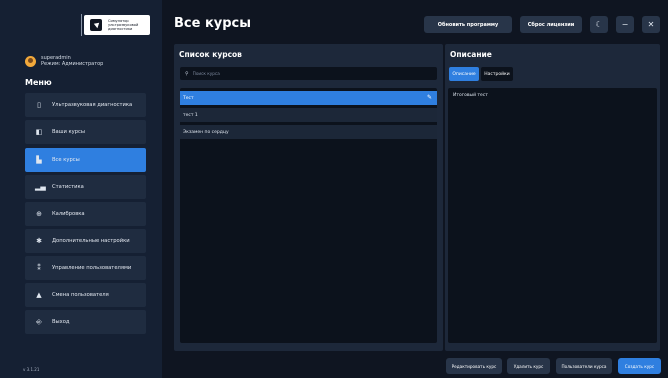  I want to click on edit-icon: ✎, so click(429, 97).